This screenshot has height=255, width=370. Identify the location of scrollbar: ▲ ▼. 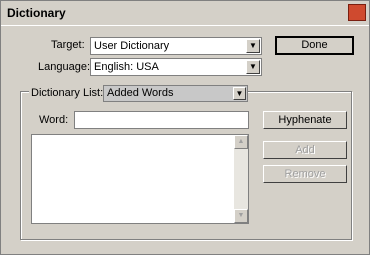
(241, 179).